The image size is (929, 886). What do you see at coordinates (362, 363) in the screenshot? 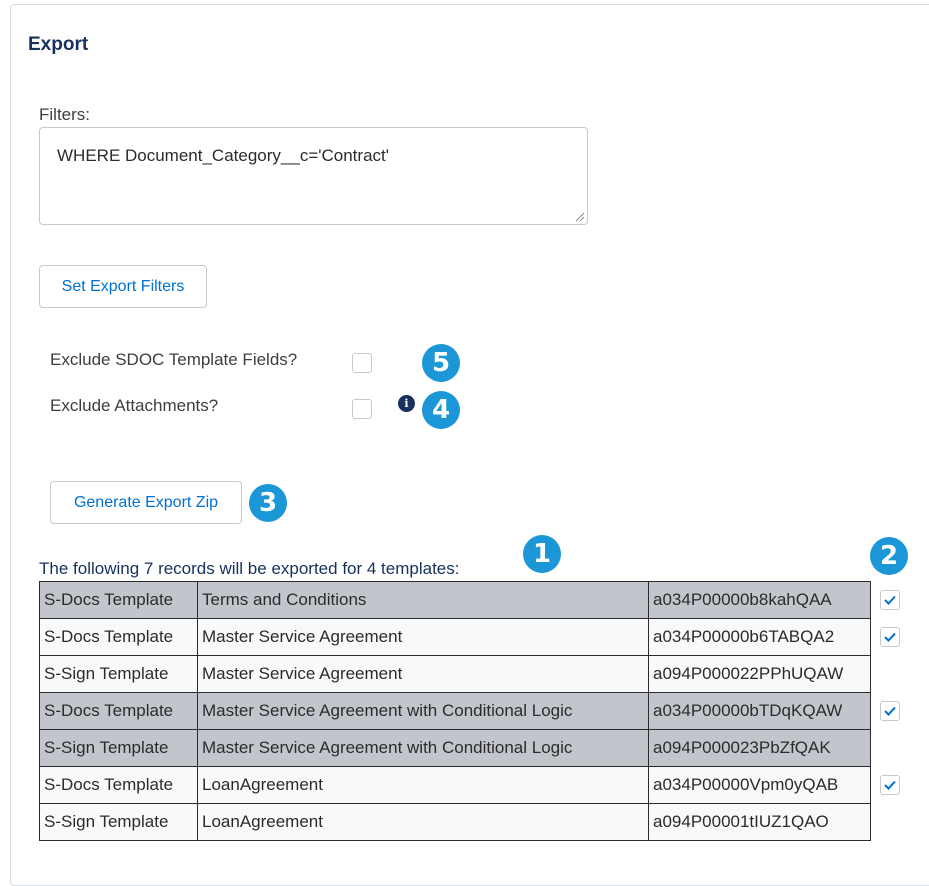
I see `exclude-sdoc-fields-checkbox` at bounding box center [362, 363].